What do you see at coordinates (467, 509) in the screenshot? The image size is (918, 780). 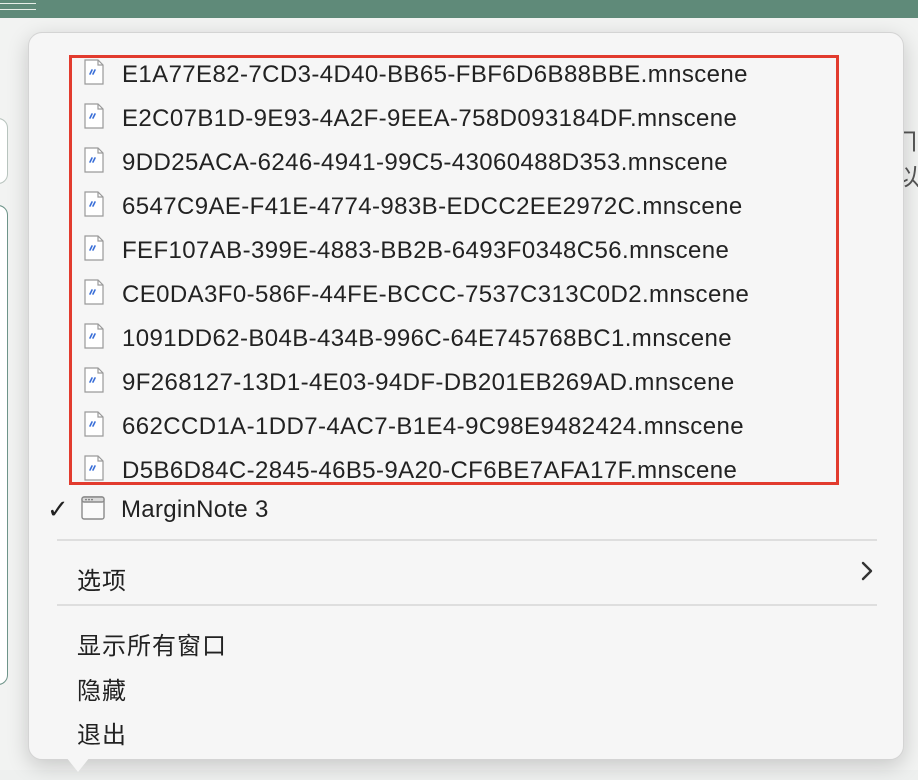 I see `menu-item-app-window: ✓ MarginNote 3` at bounding box center [467, 509].